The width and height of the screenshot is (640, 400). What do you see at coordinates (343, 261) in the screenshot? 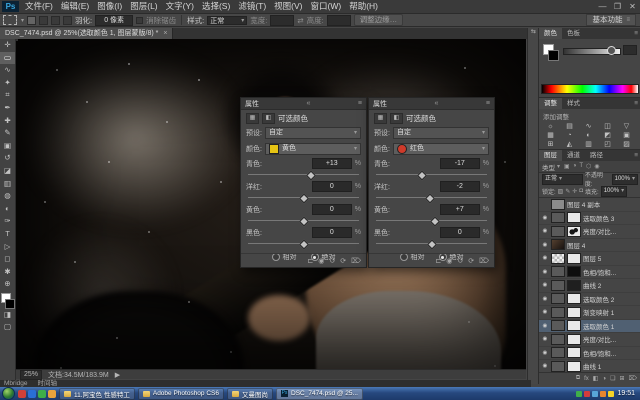
I see `reset-icon: ⟳` at bounding box center [343, 261].